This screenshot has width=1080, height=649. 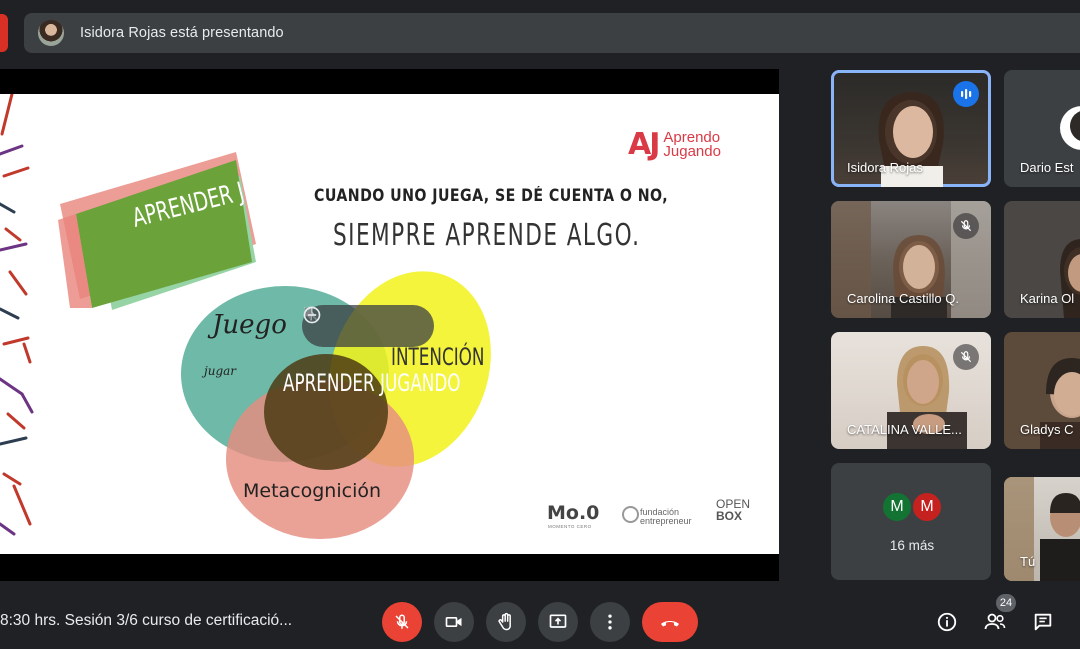 What do you see at coordinates (1047, 167) in the screenshot?
I see `participant-name: Dario Est` at bounding box center [1047, 167].